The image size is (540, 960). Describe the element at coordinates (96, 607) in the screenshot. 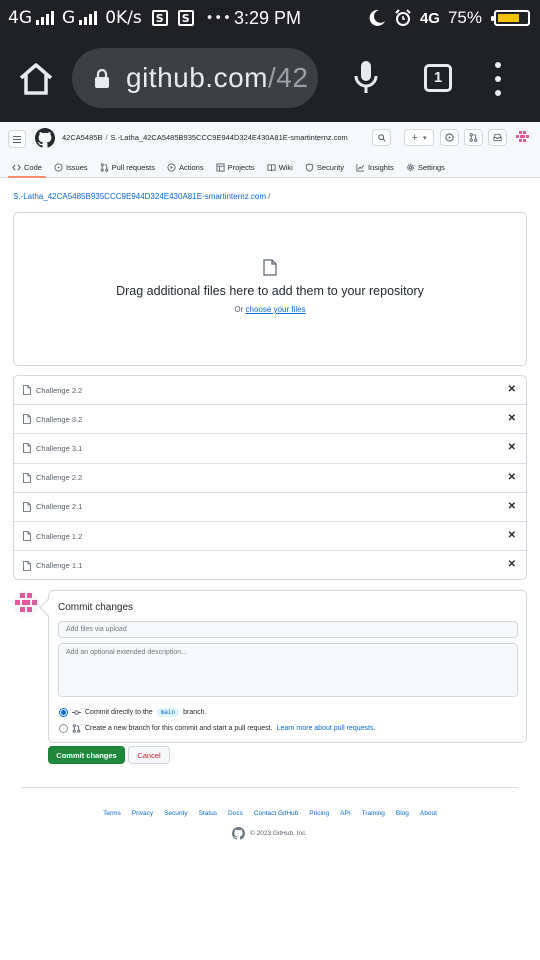

I see `commit-form-title: Commit changes` at that location.